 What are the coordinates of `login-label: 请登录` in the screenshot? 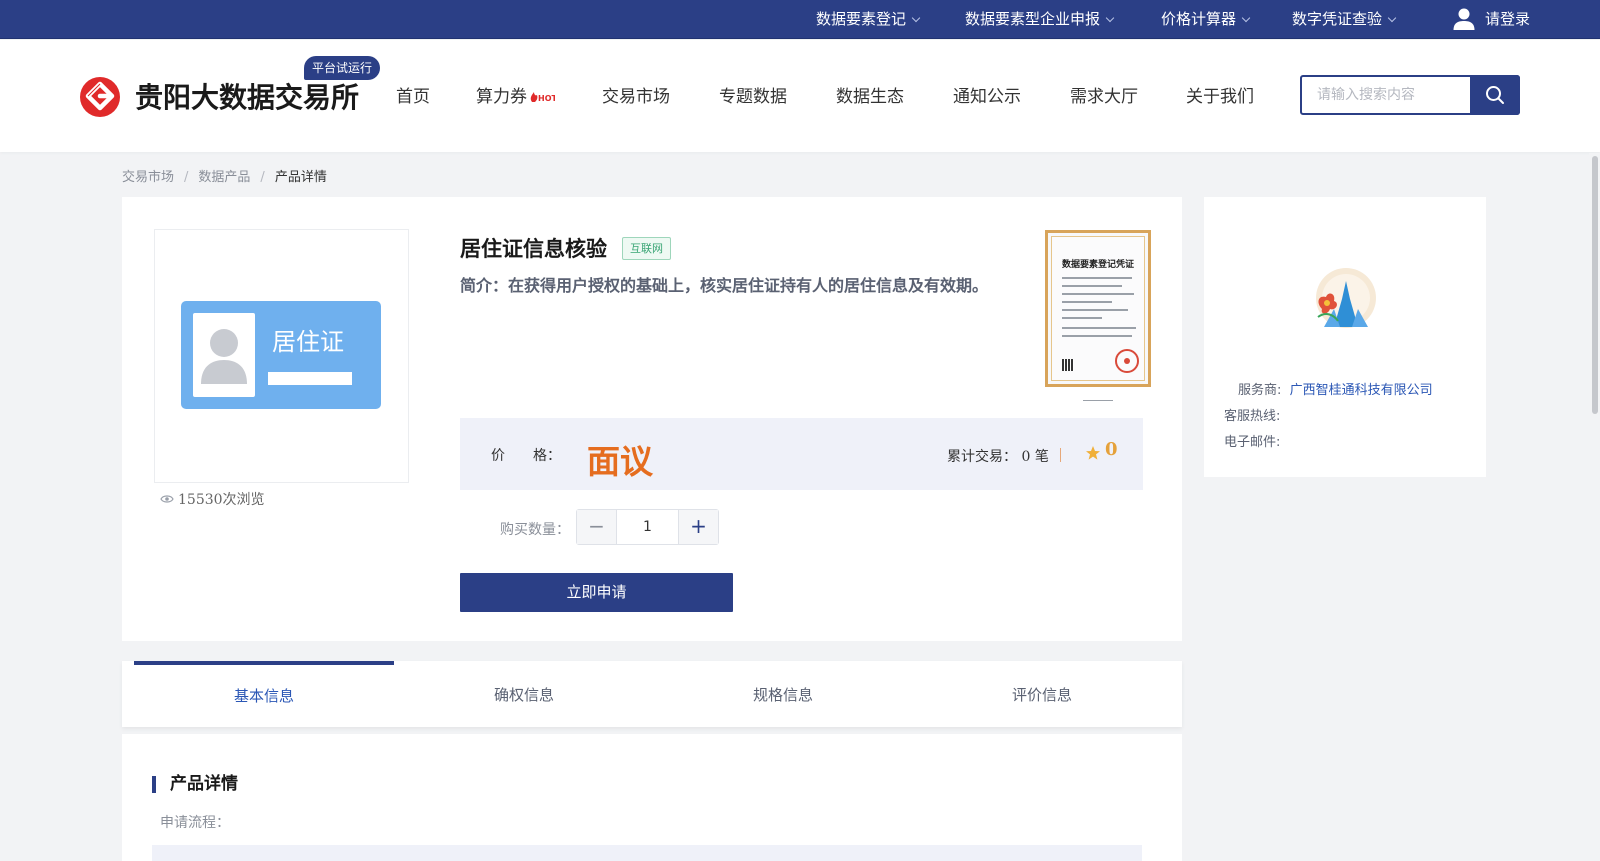 It's located at (1508, 19).